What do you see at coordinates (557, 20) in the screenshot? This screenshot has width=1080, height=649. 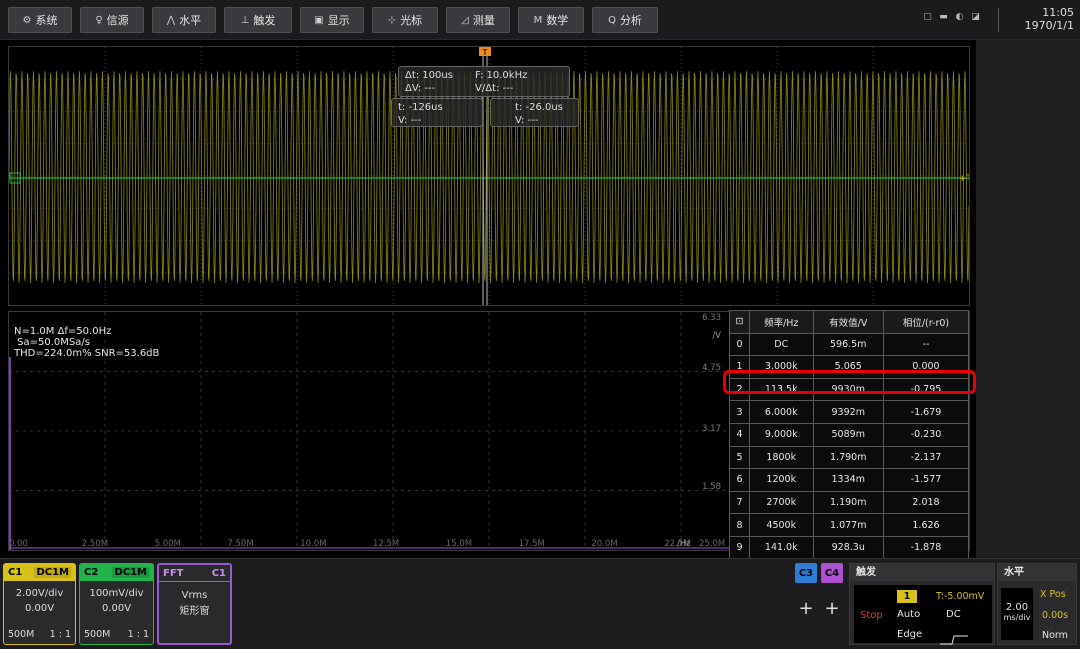 I see `math-label: 数学` at bounding box center [557, 20].